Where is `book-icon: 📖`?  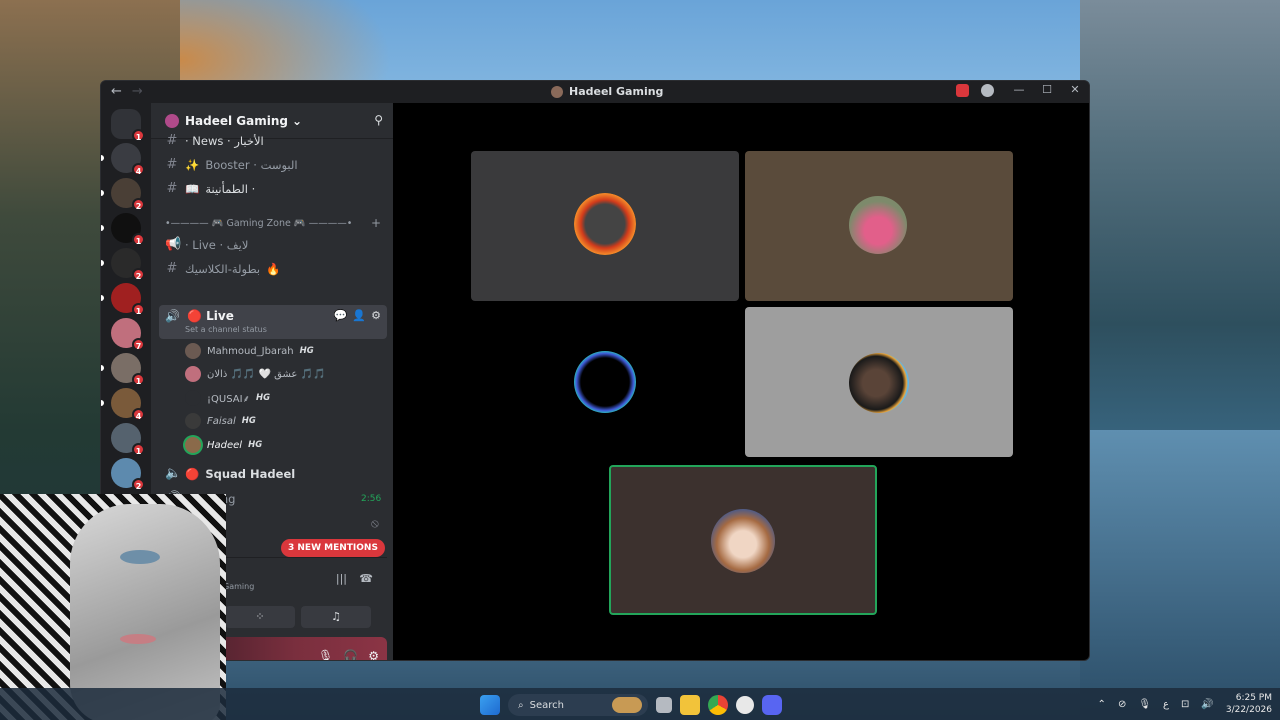
book-icon: 📖 is located at coordinates (192, 188).